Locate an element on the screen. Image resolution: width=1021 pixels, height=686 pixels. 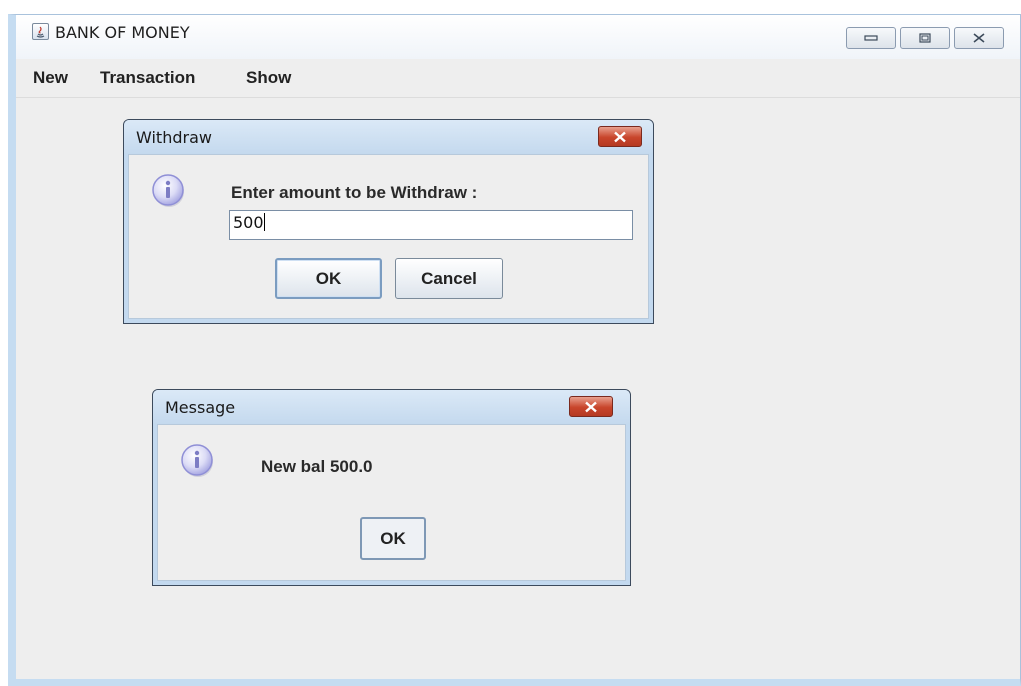
minimize-icon is located at coordinates (871, 38).